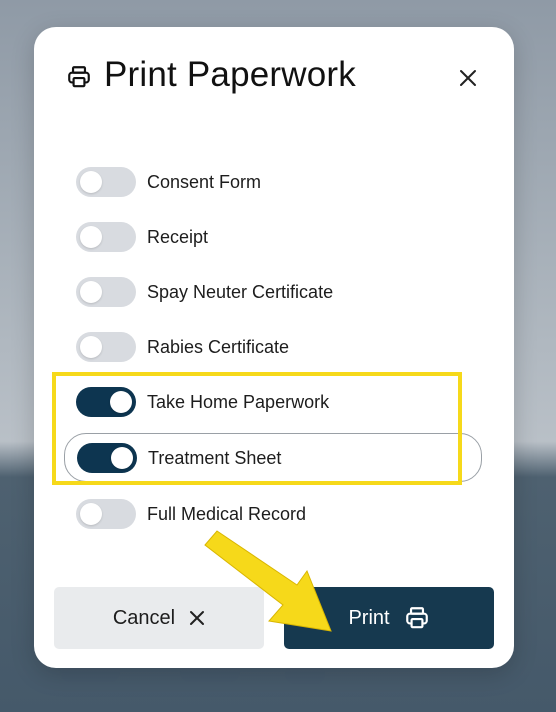  I want to click on receipt-toggle, so click(106, 237).